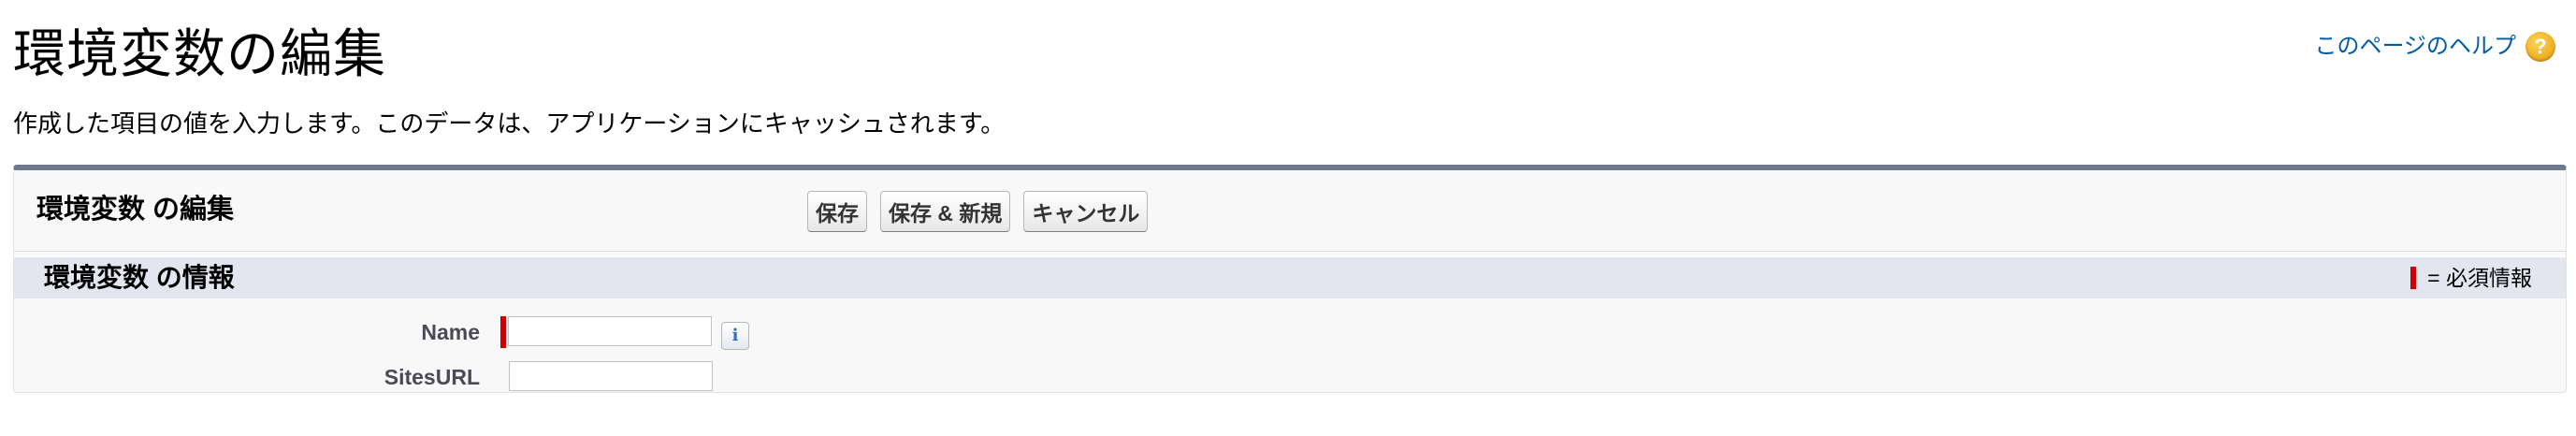 The height and width of the screenshot is (436, 2576). Describe the element at coordinates (611, 376) in the screenshot. I see `sitesurl-input` at that location.